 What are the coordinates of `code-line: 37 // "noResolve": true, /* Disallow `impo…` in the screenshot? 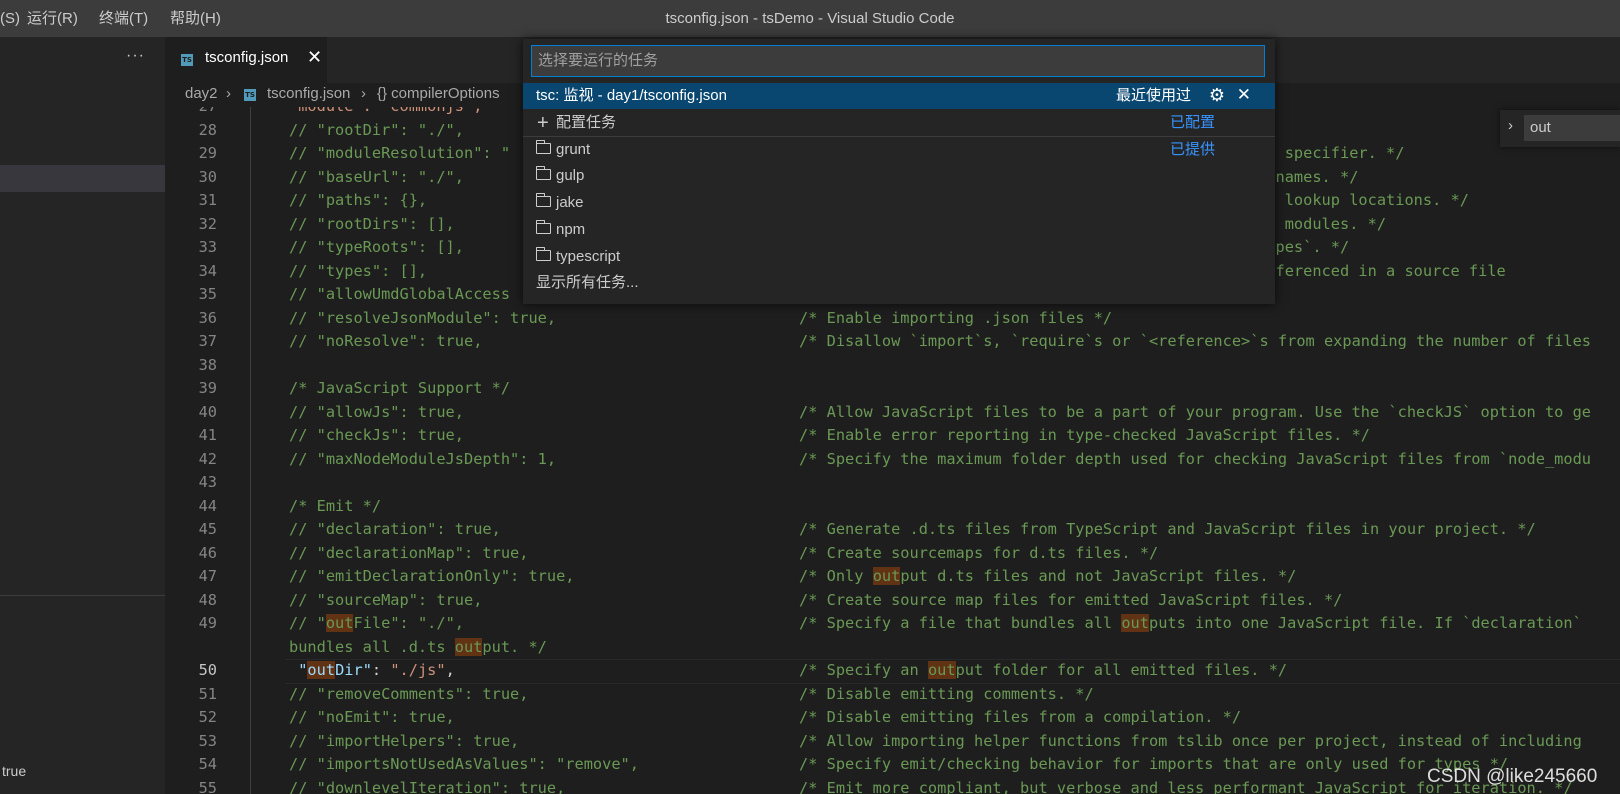 It's located at (892, 342).